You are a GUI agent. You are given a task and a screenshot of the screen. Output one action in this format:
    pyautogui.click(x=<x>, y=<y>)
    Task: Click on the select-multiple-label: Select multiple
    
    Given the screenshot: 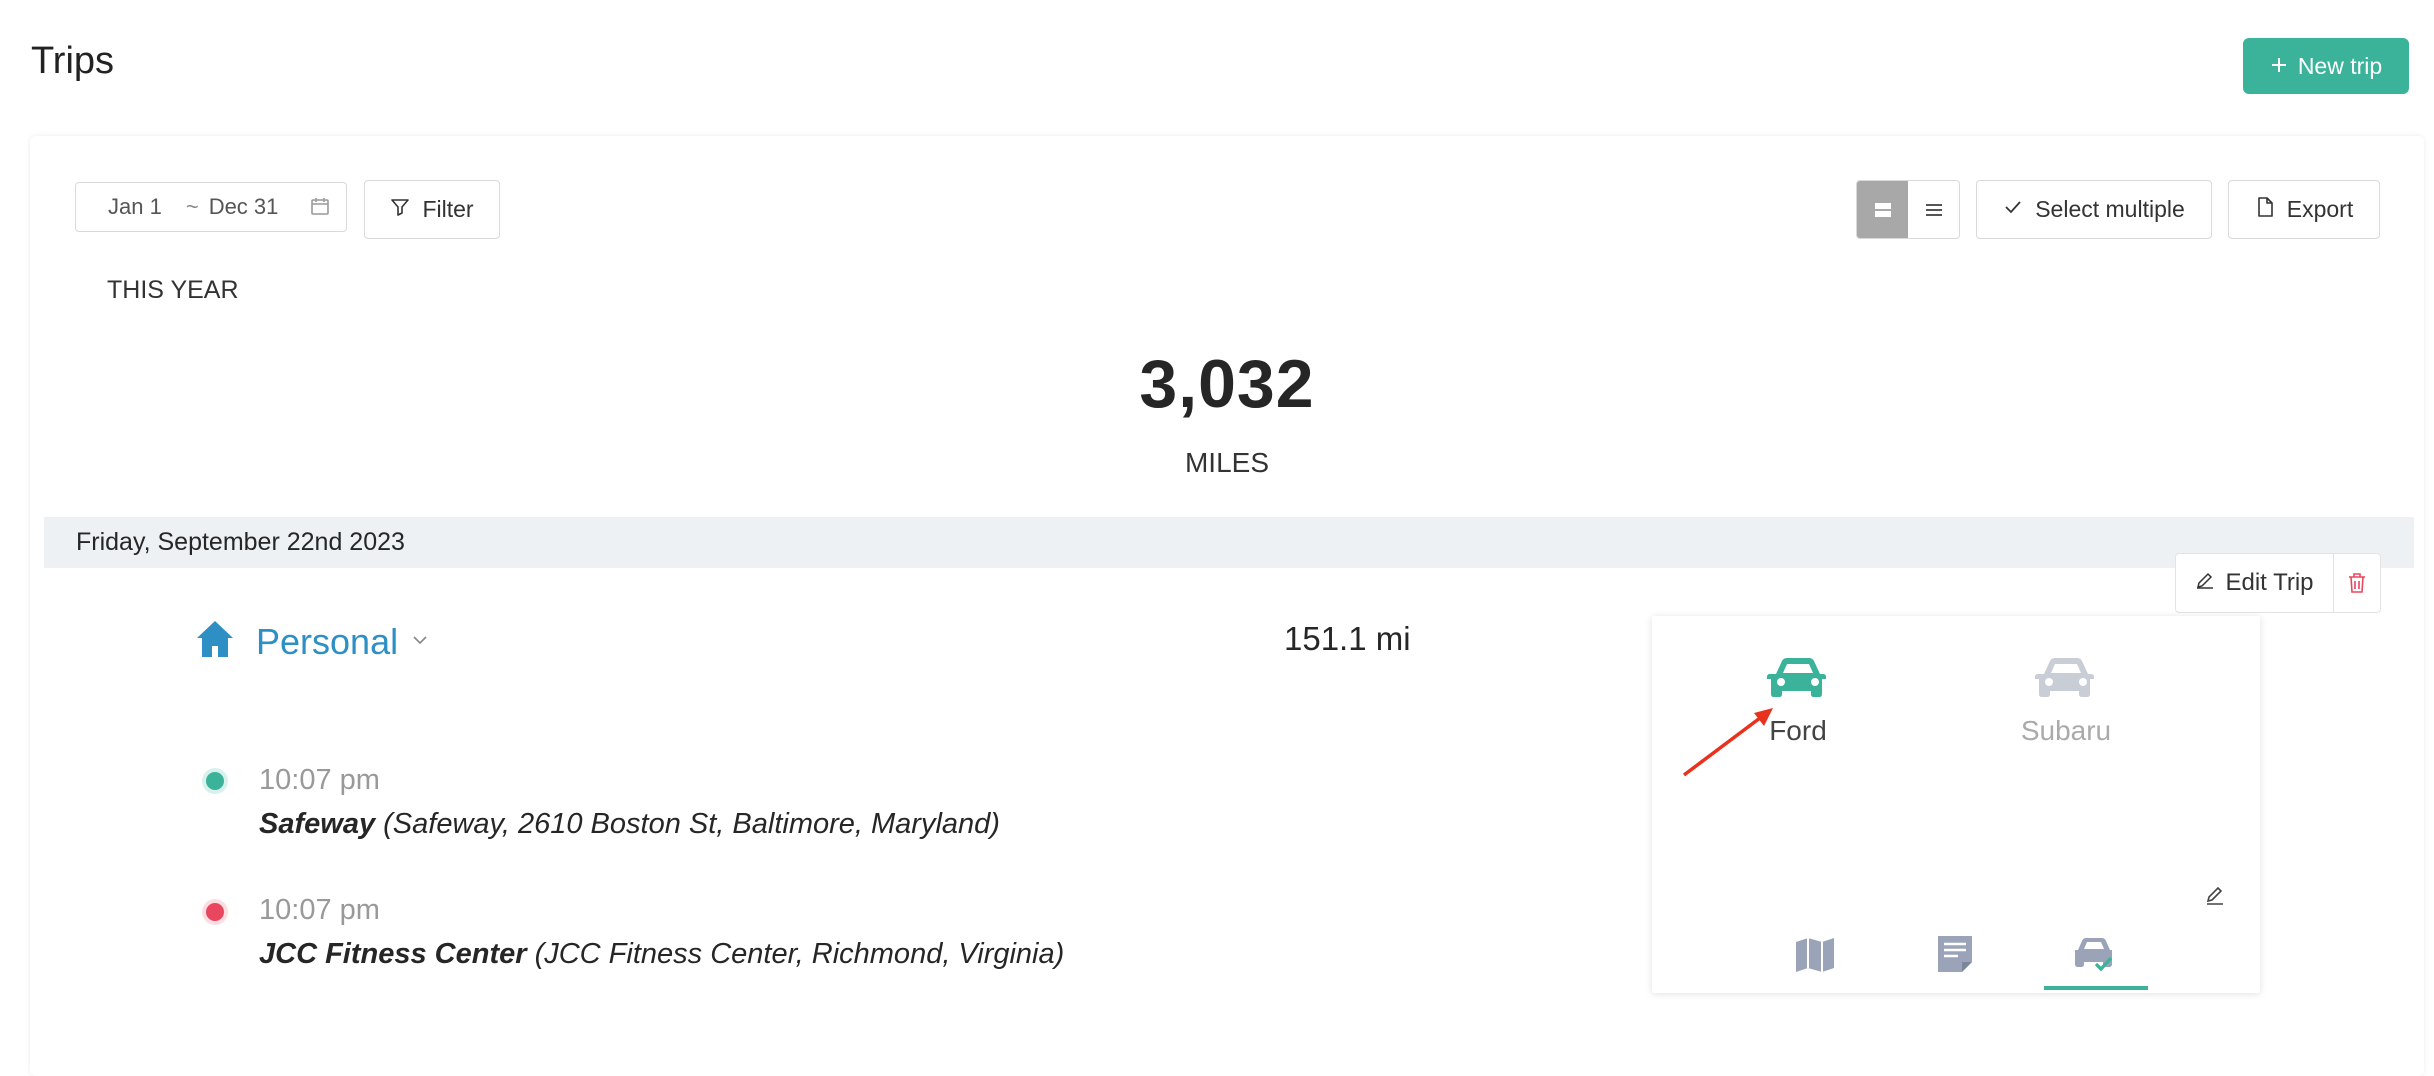 What is the action you would take?
    pyautogui.click(x=2110, y=209)
    